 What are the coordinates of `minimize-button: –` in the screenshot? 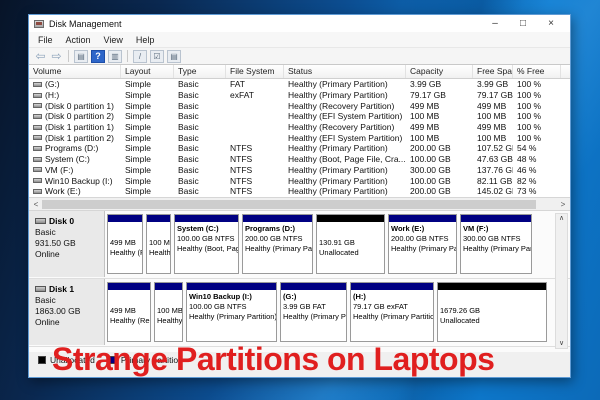 It's located at (495, 23).